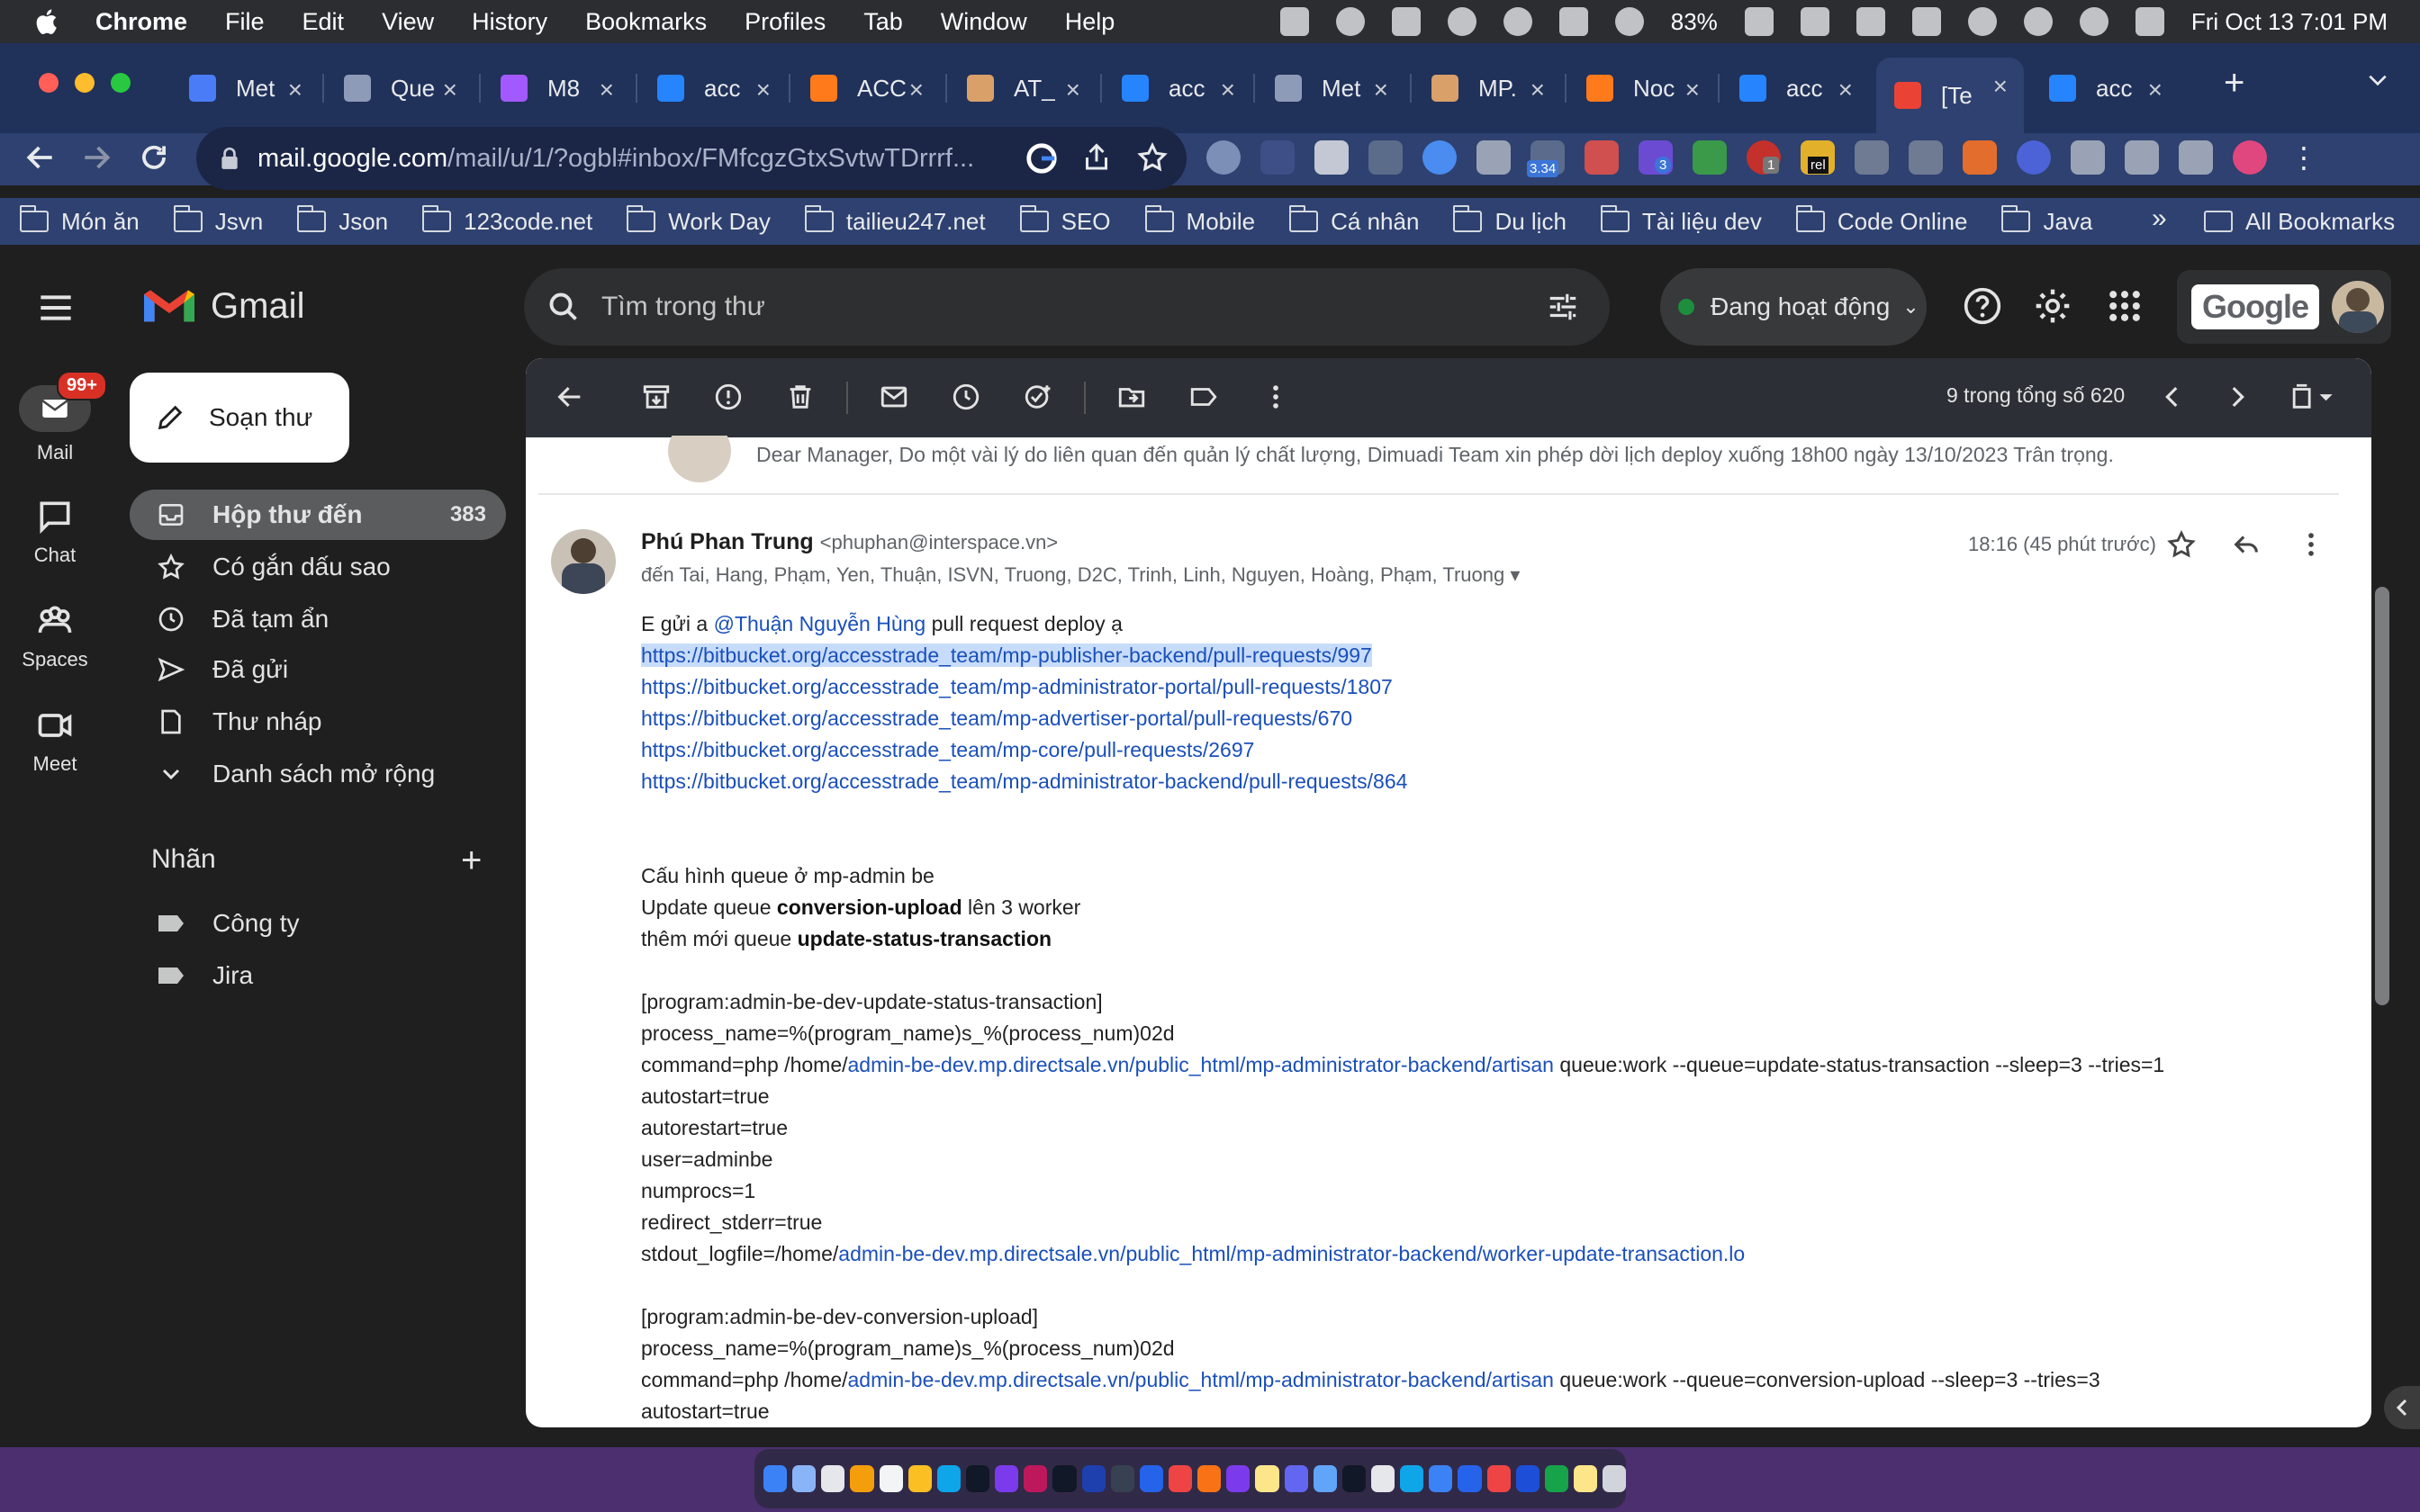  Describe the element at coordinates (510, 22) in the screenshot. I see `menu-history: History` at that location.